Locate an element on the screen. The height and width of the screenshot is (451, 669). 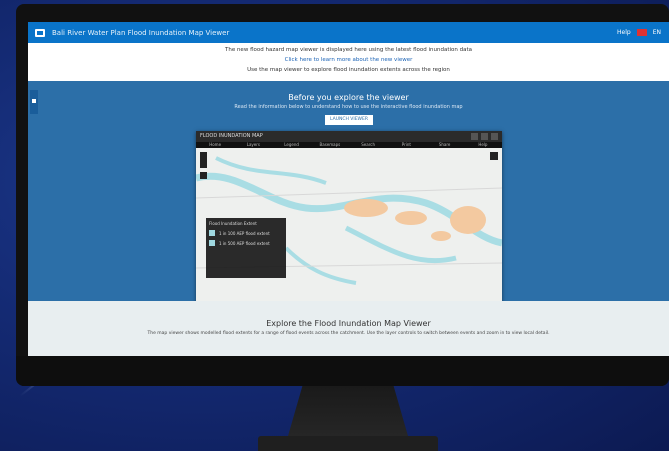
legend-row: 1 in 500 AEP flood extent is located at coordinates (246, 243).